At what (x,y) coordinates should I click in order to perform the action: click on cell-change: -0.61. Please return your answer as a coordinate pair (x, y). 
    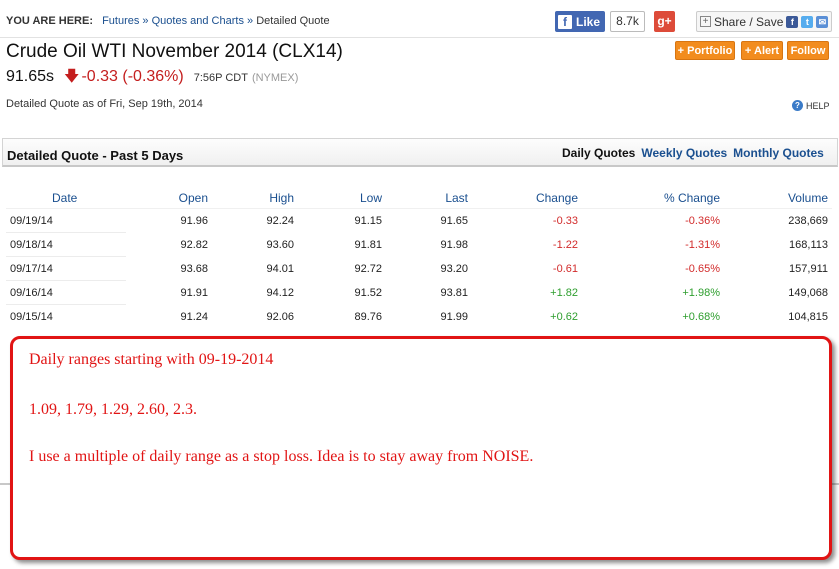
    Looking at the image, I should click on (565, 269).